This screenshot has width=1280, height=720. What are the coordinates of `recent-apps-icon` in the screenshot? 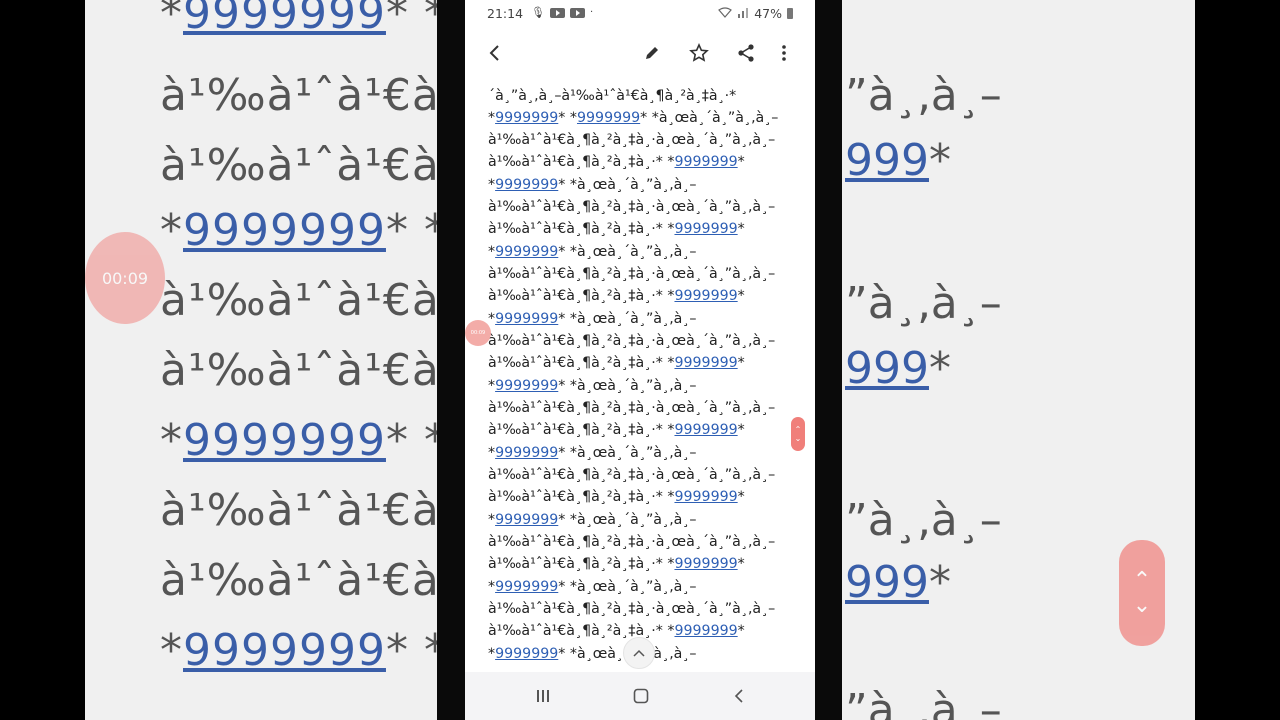 It's located at (543, 696).